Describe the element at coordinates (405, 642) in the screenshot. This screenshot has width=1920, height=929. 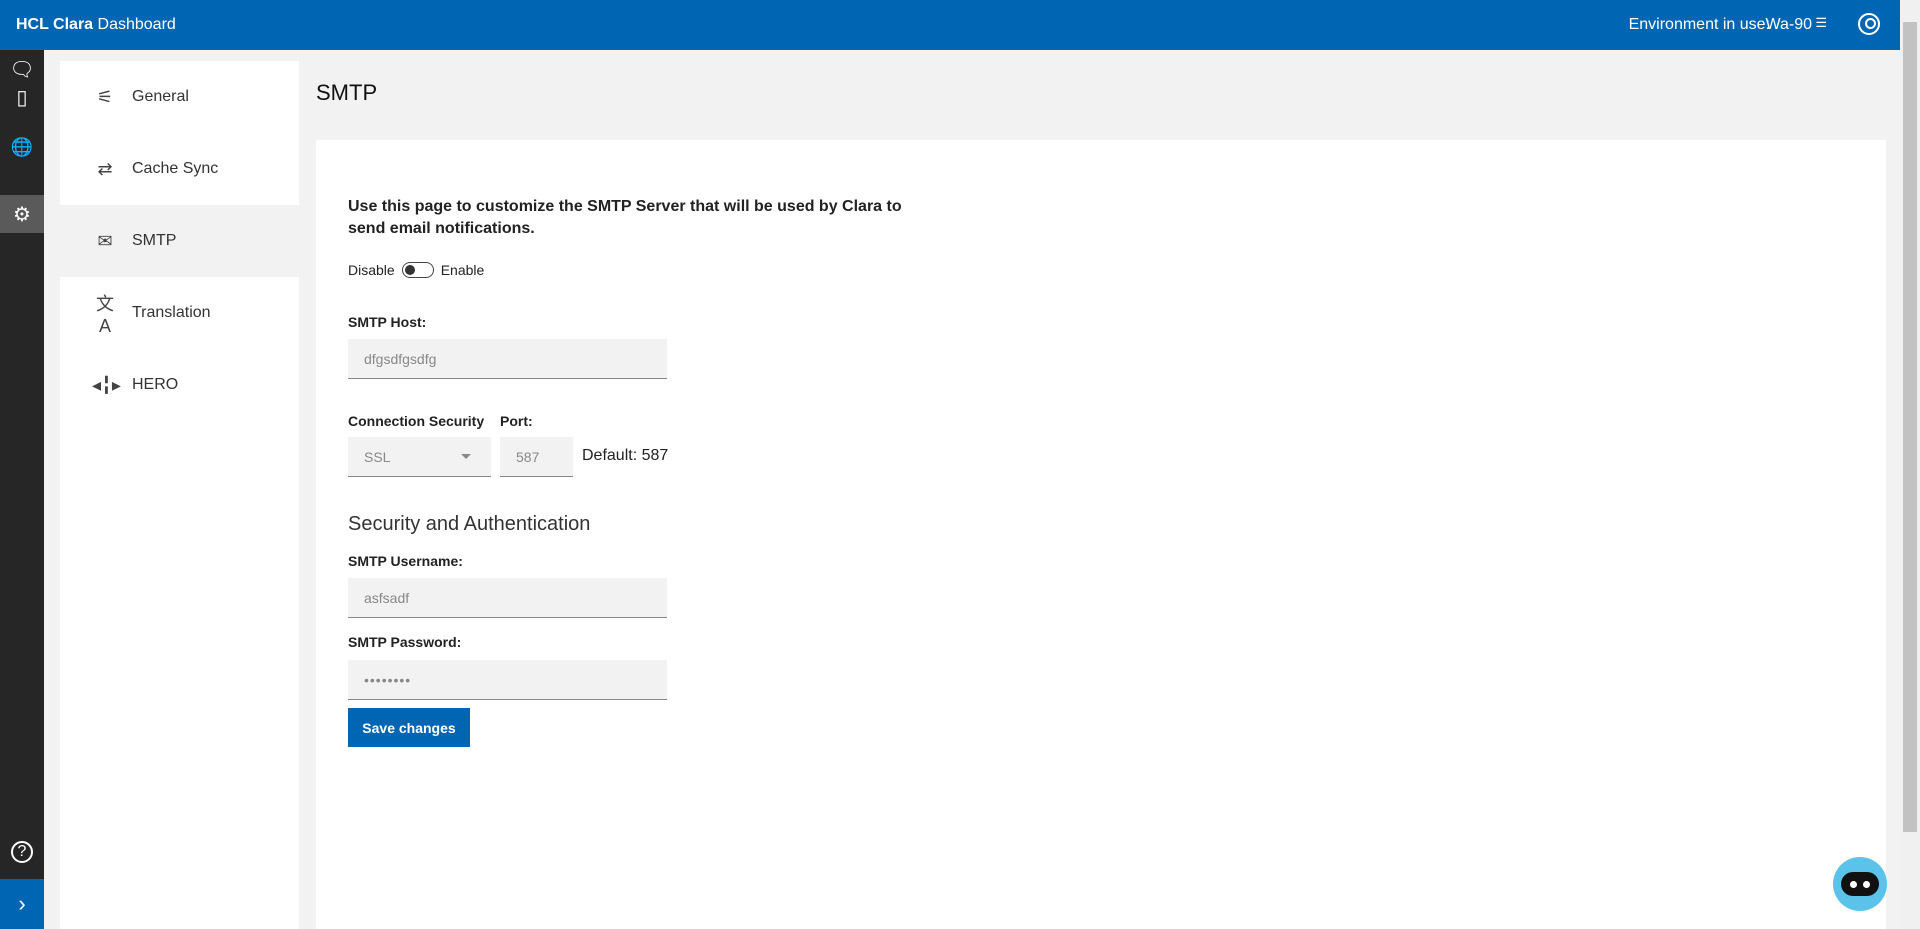
I see `smtp-password-label: SMTP Password:` at that location.